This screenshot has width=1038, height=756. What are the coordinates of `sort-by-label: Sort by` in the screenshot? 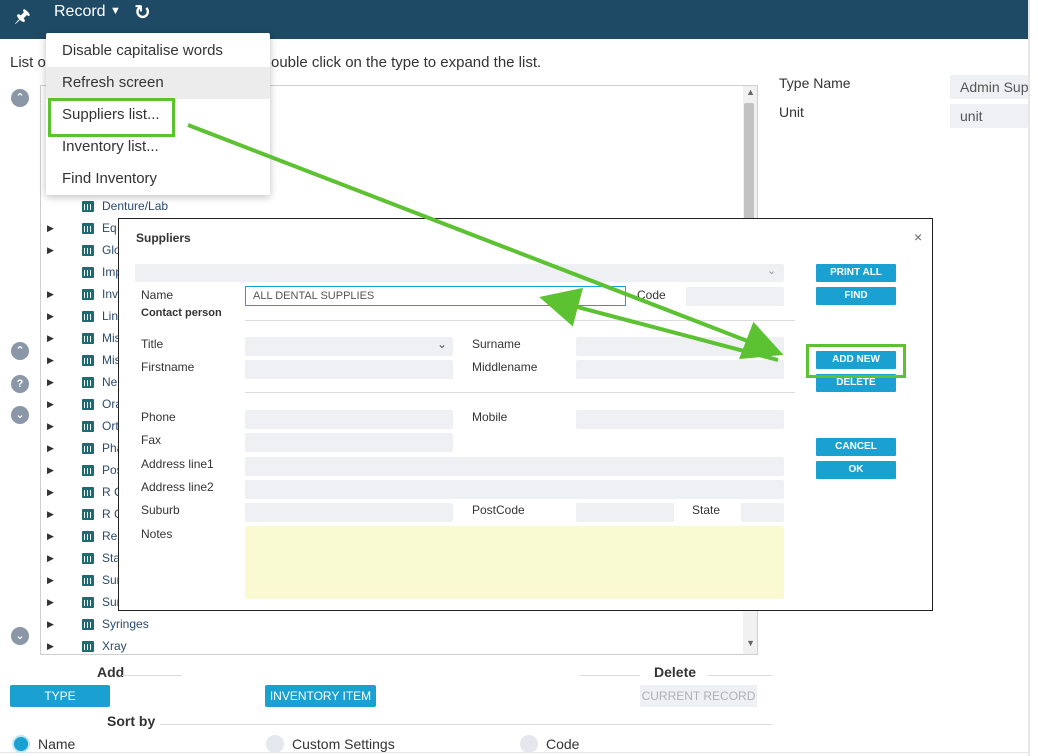 It's located at (131, 721).